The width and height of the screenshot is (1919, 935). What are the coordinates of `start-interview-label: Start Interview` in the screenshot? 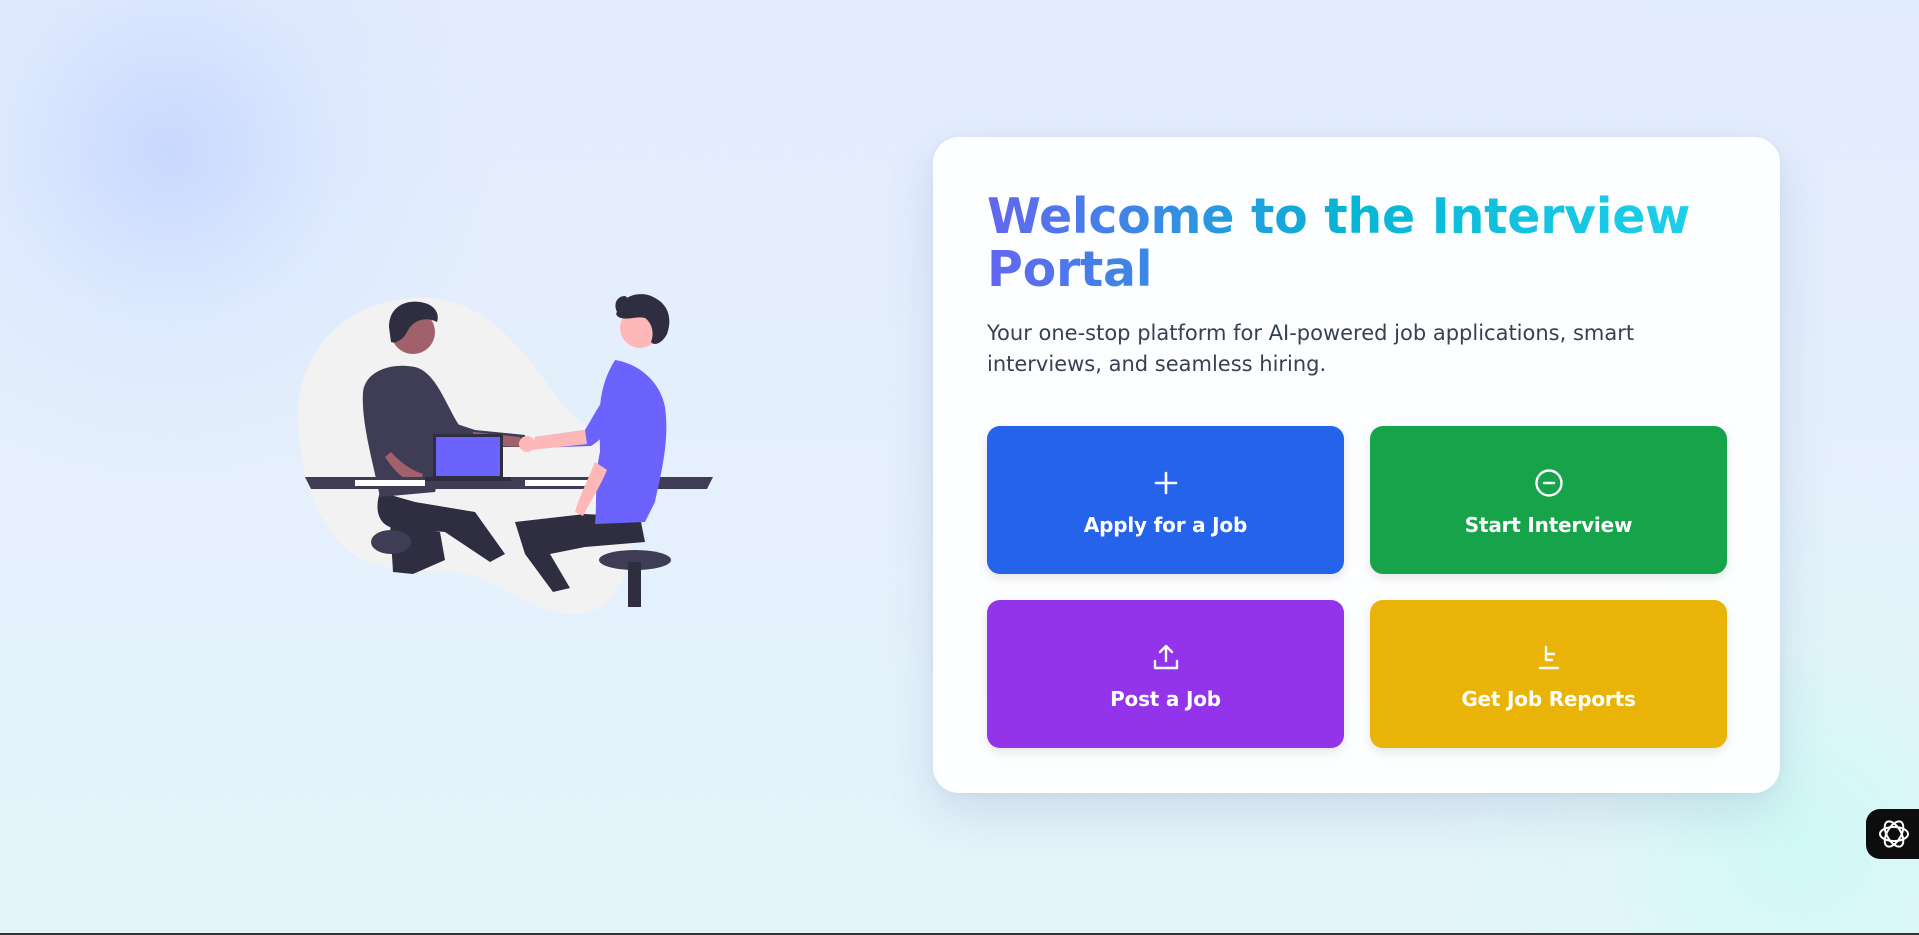 It's located at (1548, 525).